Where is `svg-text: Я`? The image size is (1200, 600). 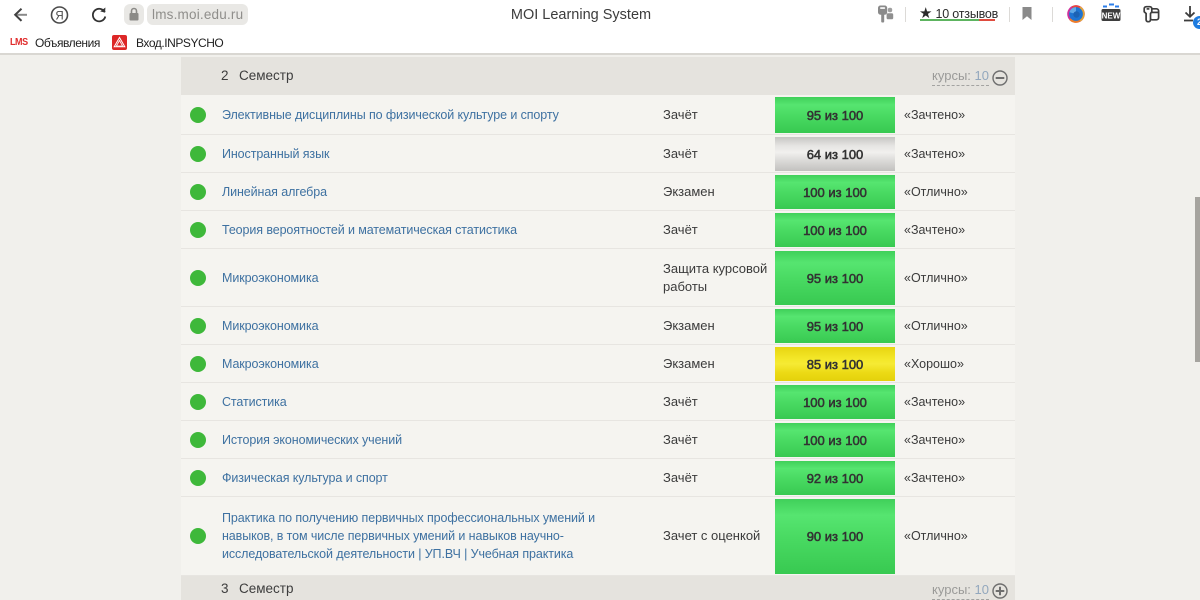
svg-text: Я is located at coordinates (59, 16).